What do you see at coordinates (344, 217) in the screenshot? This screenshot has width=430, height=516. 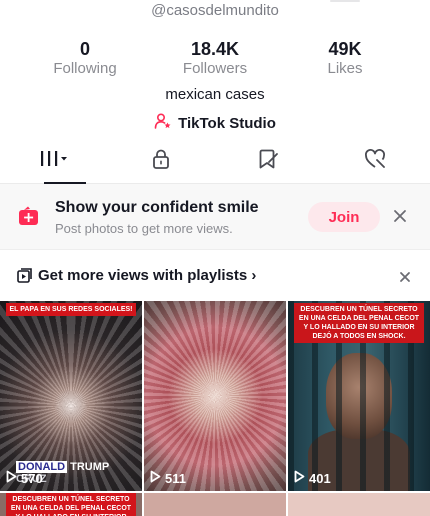 I see `join-button: Join` at bounding box center [344, 217].